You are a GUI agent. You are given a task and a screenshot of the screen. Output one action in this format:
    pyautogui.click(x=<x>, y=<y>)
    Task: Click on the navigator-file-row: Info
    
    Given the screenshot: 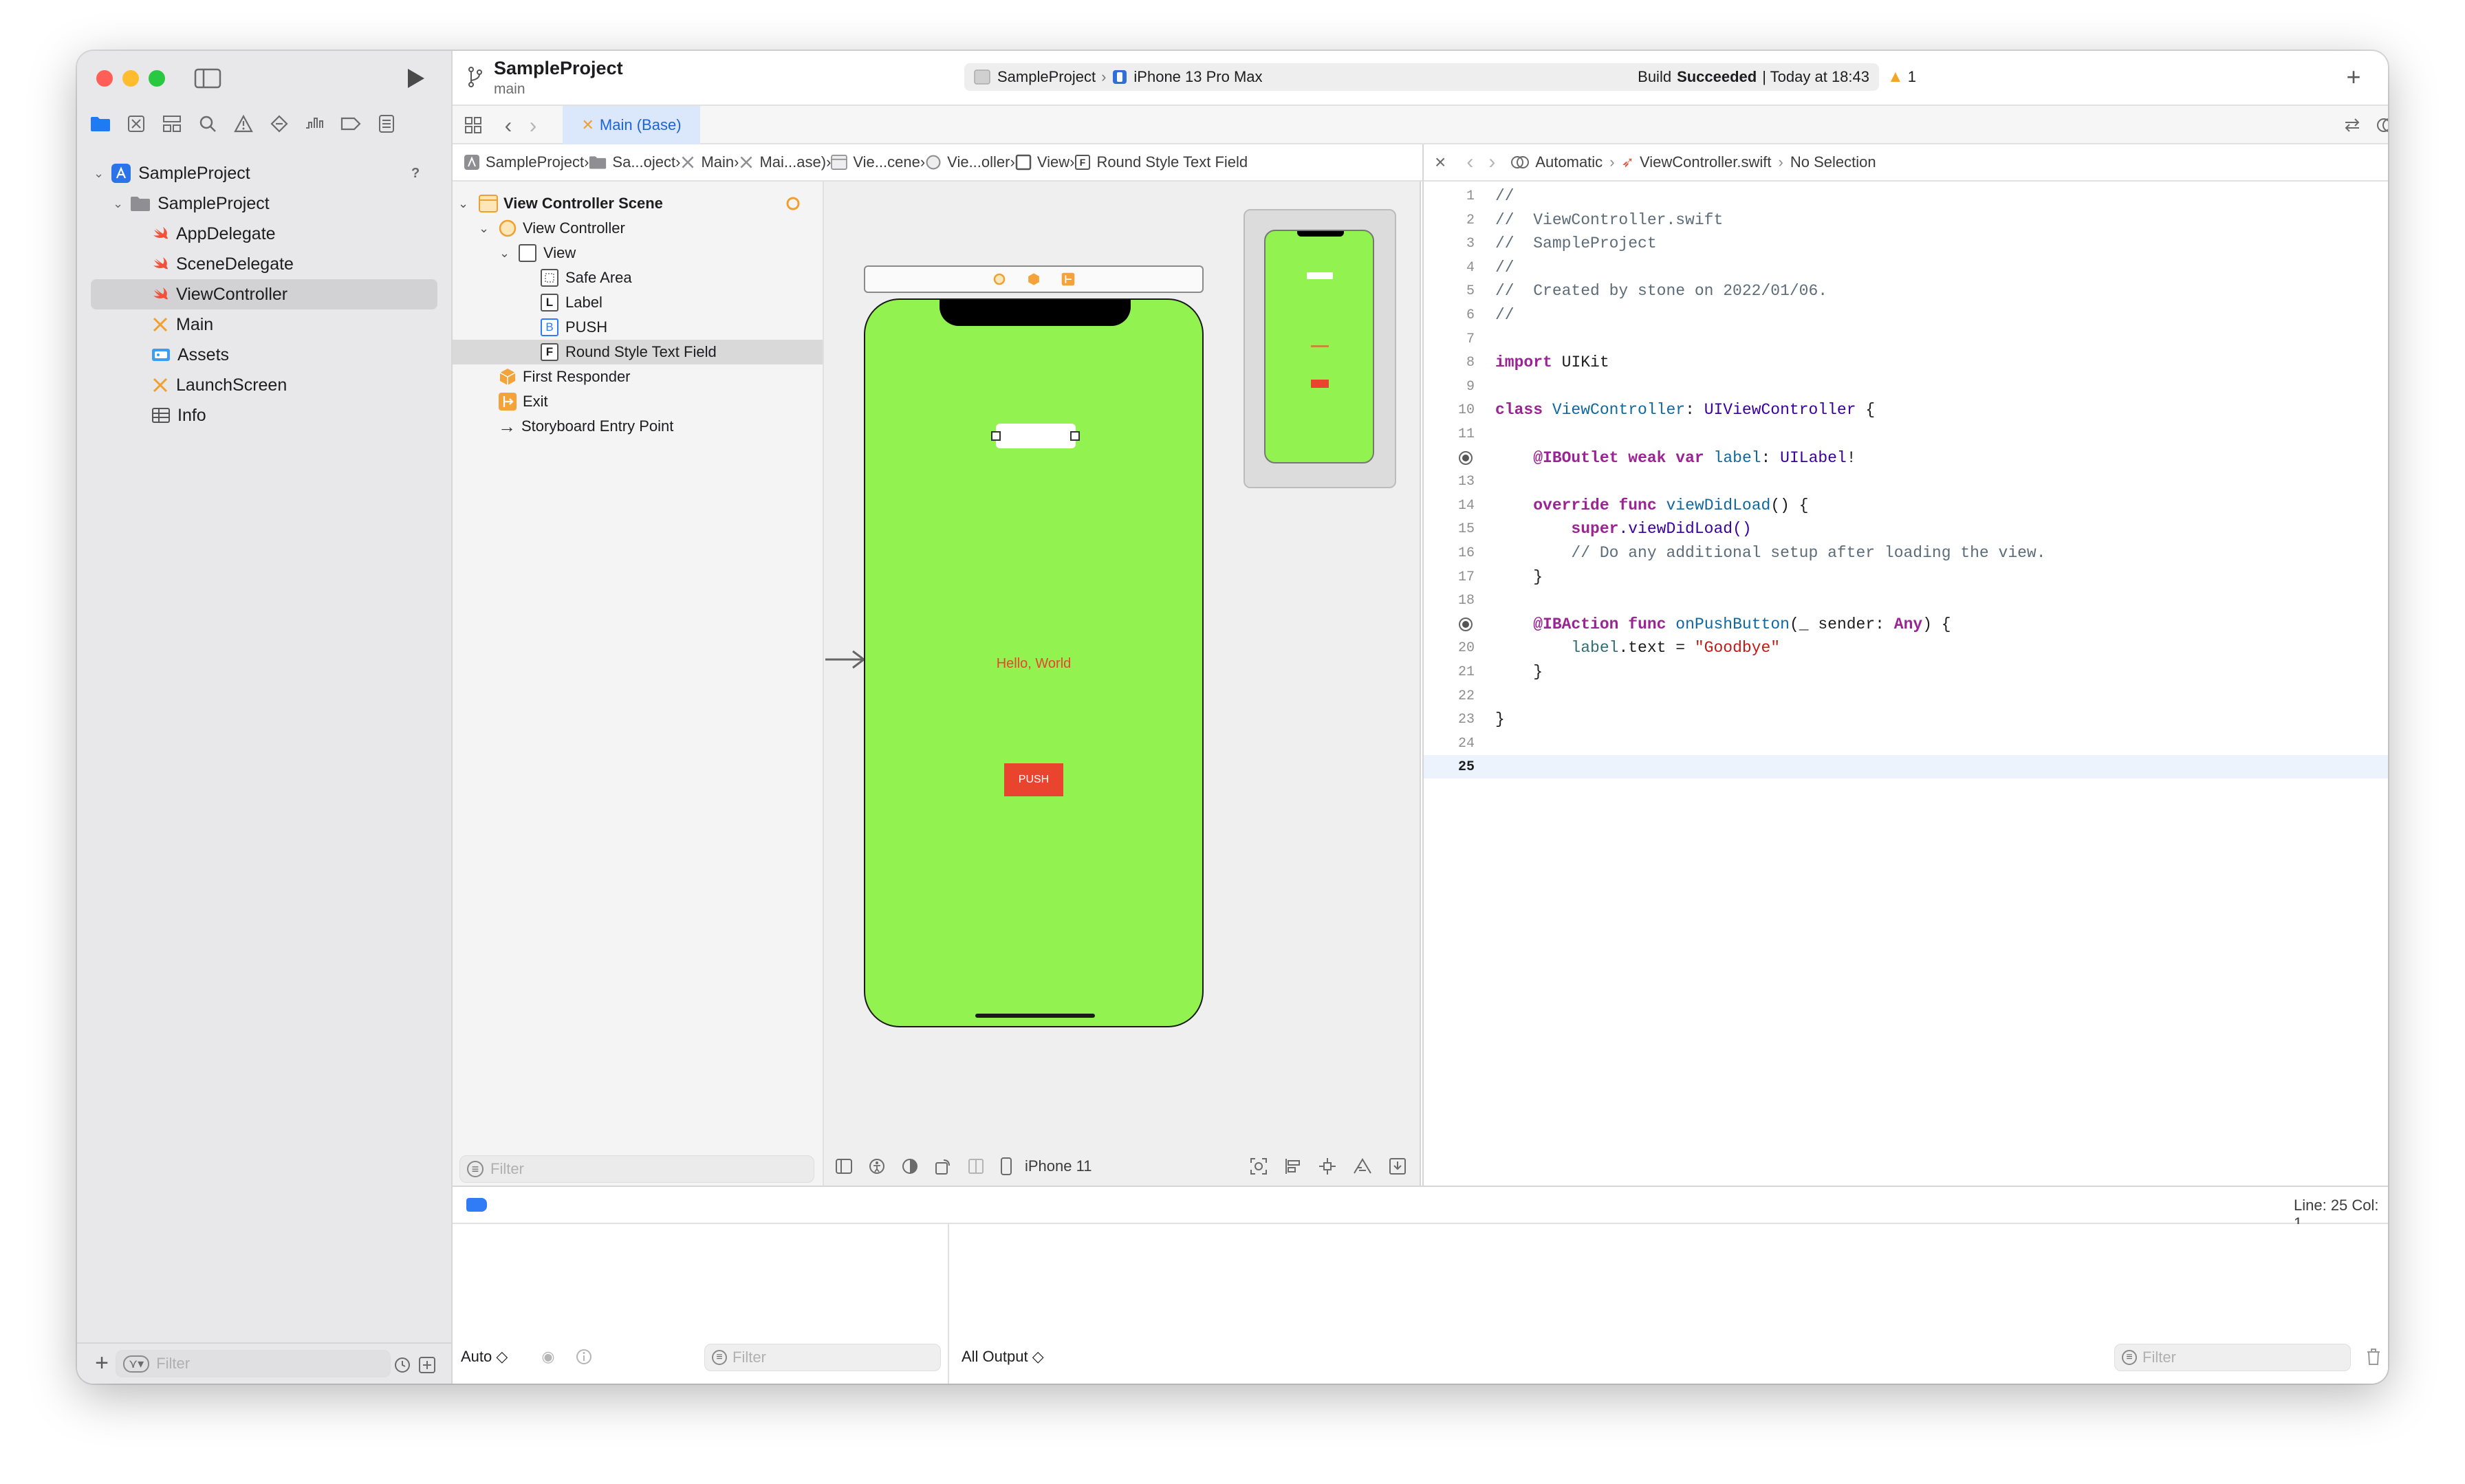 What is the action you would take?
    pyautogui.click(x=265, y=415)
    